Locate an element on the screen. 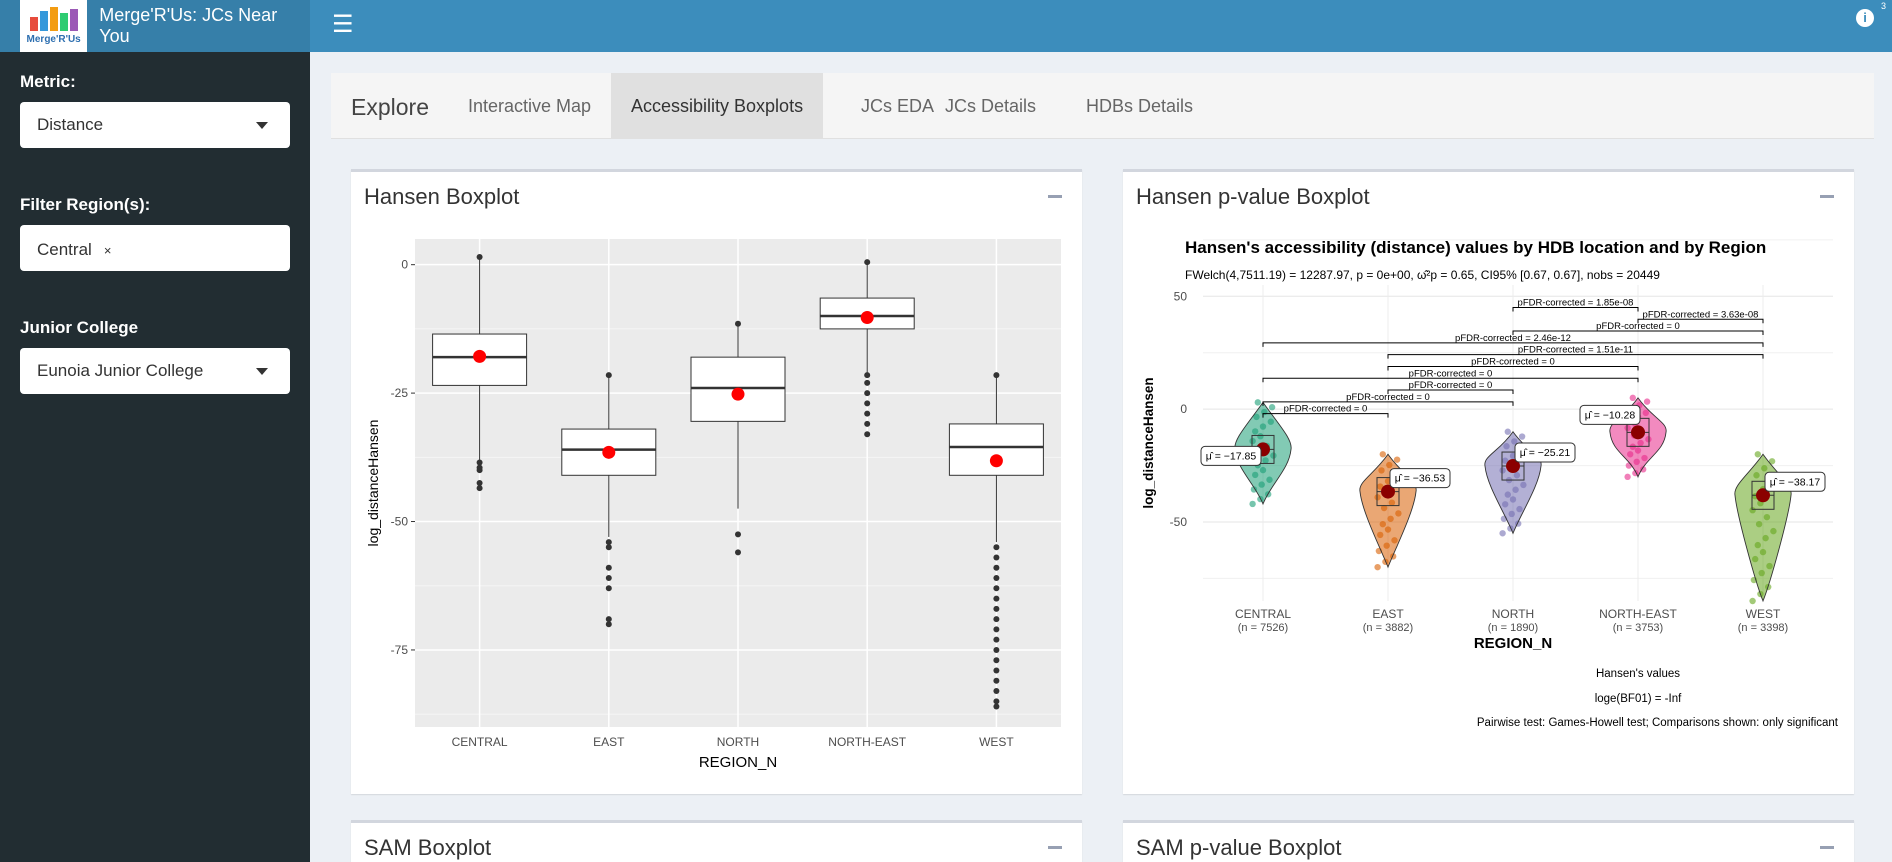 This screenshot has width=1892, height=862. menu-toggle-icon: ☰ is located at coordinates (343, 24).